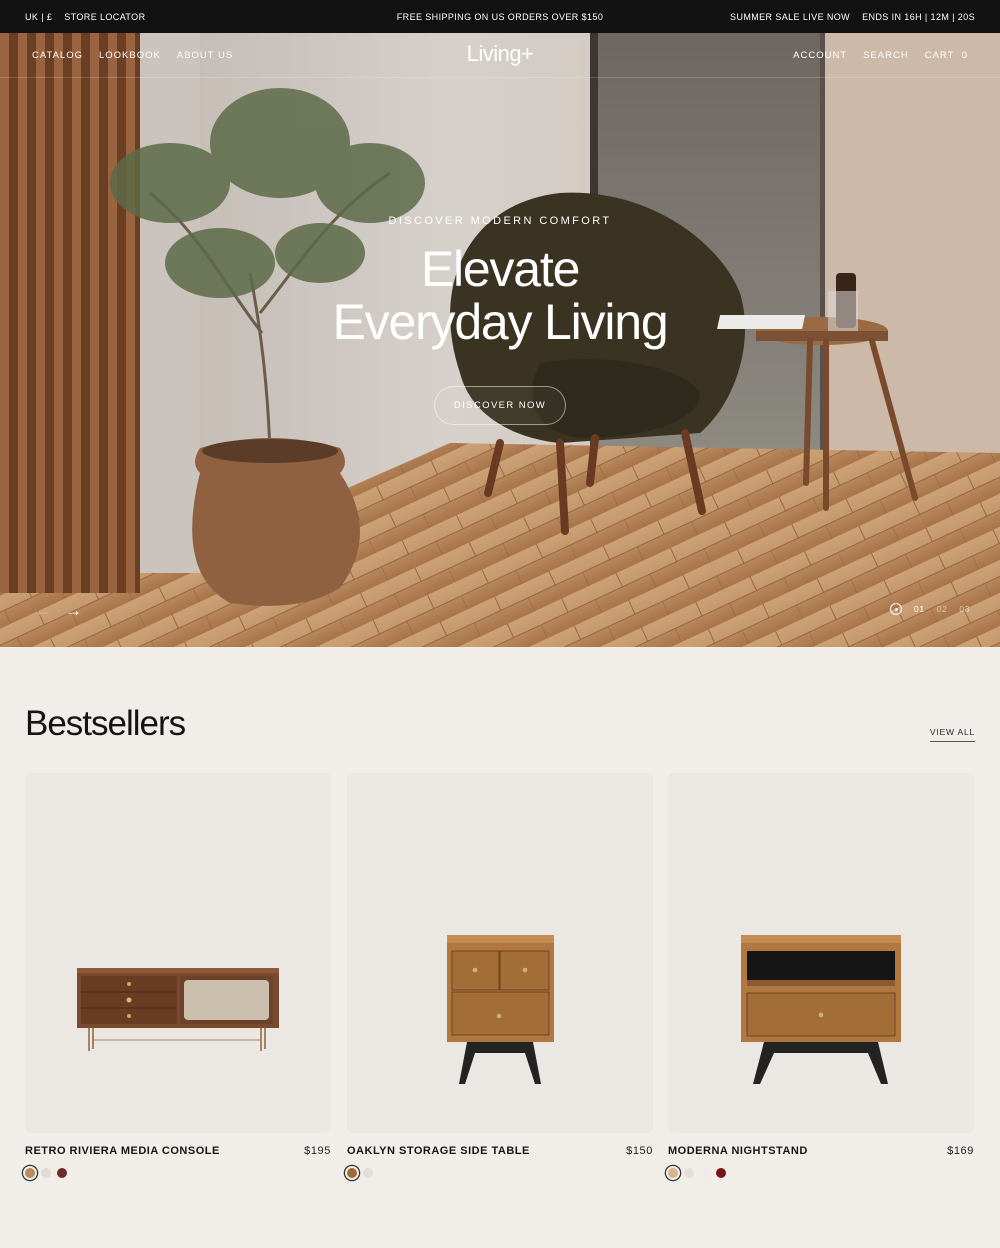 The height and width of the screenshot is (1248, 1000). What do you see at coordinates (42, 611) in the screenshot?
I see `arrow-left-icon: ←` at bounding box center [42, 611].